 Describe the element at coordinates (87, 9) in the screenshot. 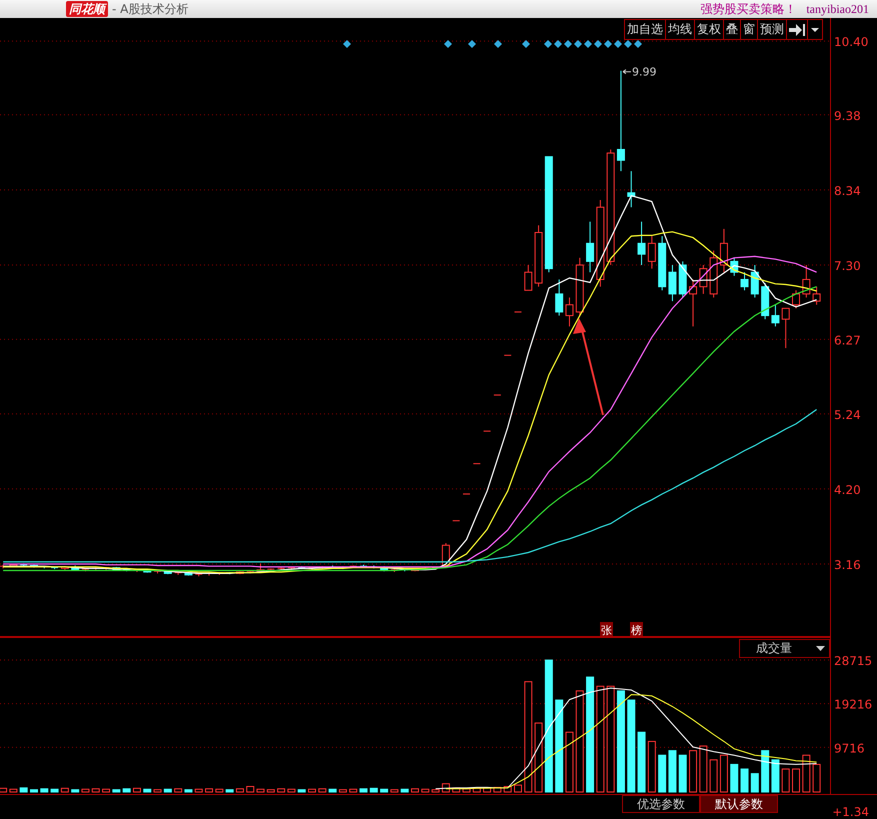

I see `app-logo: 同花顺` at that location.